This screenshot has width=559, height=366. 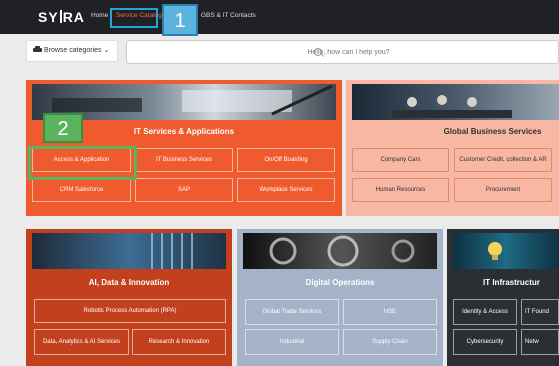 I want to click on tile-human-resources: Human Resources, so click(x=400, y=190).